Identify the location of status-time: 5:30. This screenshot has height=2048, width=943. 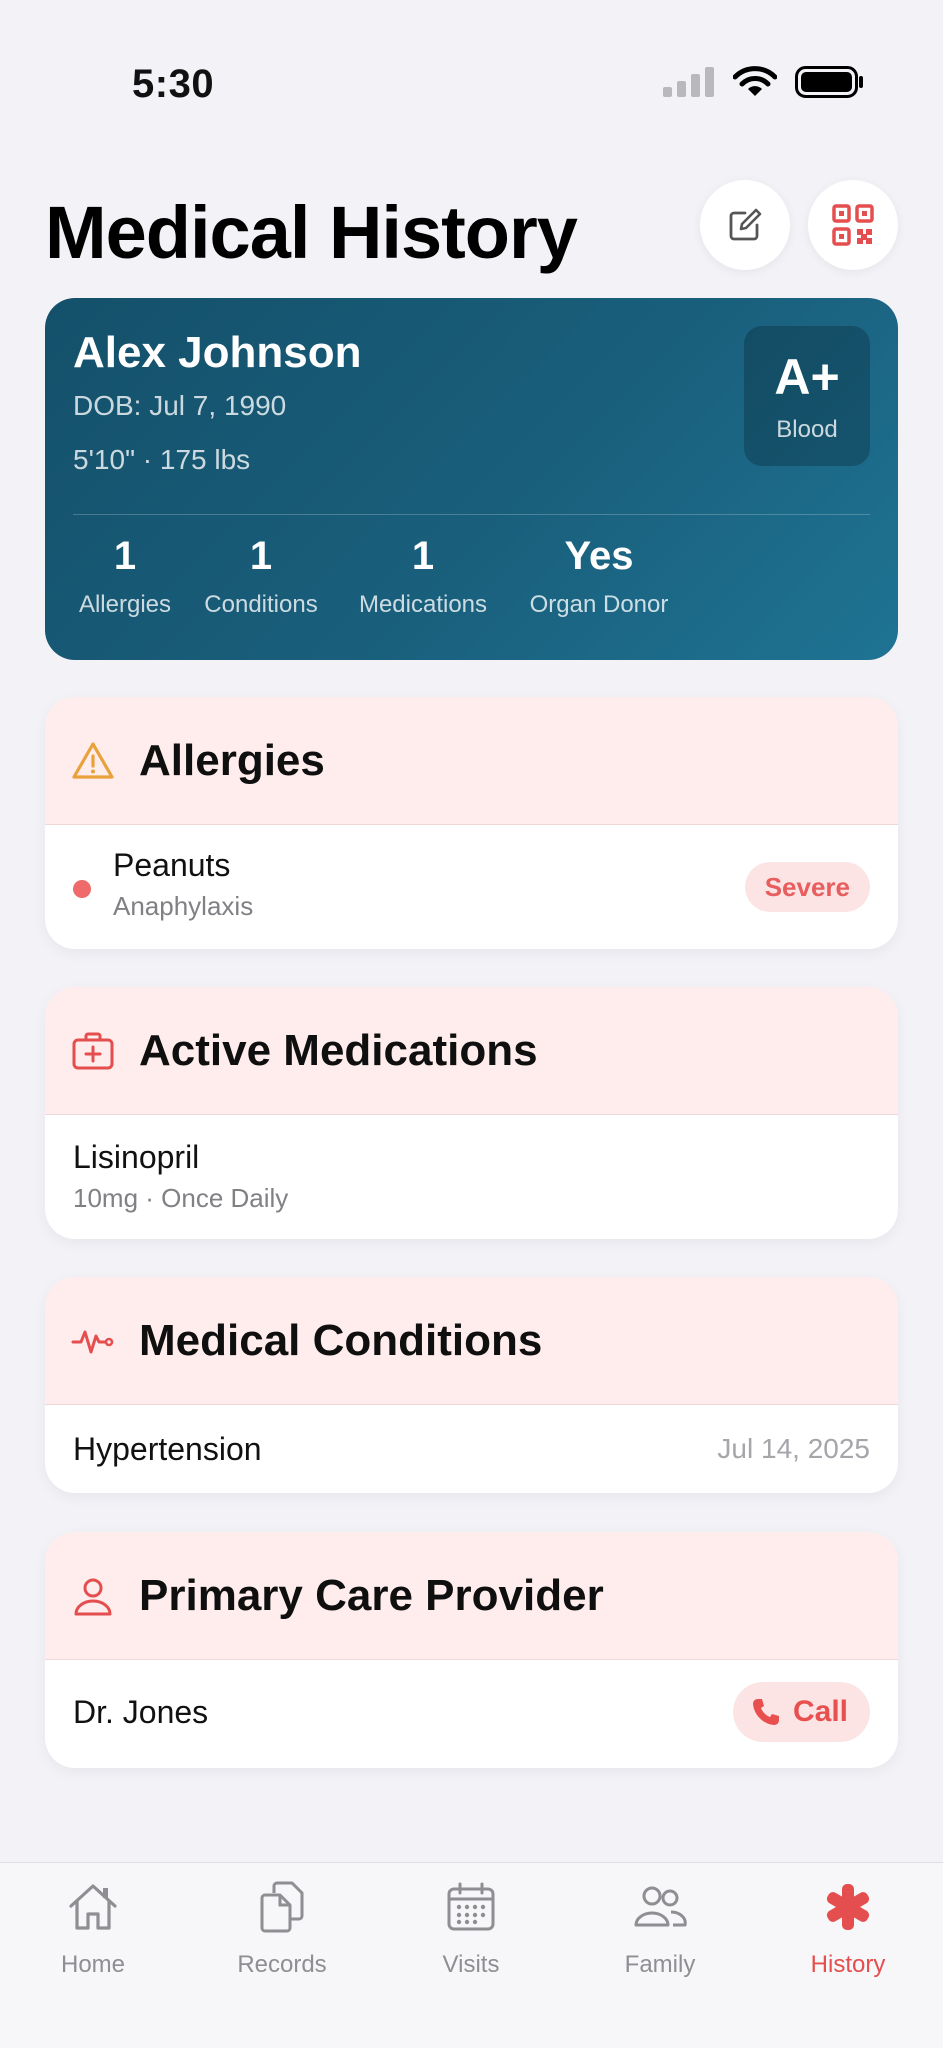
(173, 84).